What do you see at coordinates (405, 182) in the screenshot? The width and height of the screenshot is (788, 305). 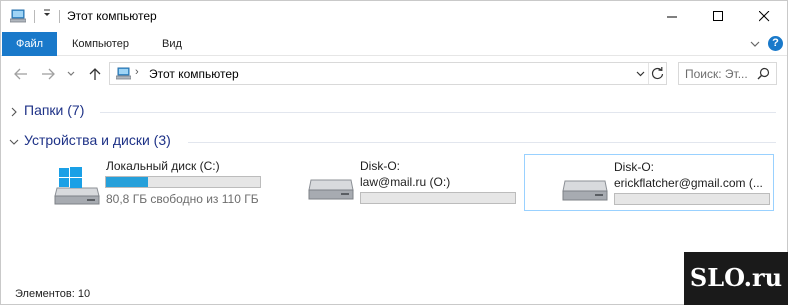 I see `drive-subtitle: law@mail.ru (O:)` at bounding box center [405, 182].